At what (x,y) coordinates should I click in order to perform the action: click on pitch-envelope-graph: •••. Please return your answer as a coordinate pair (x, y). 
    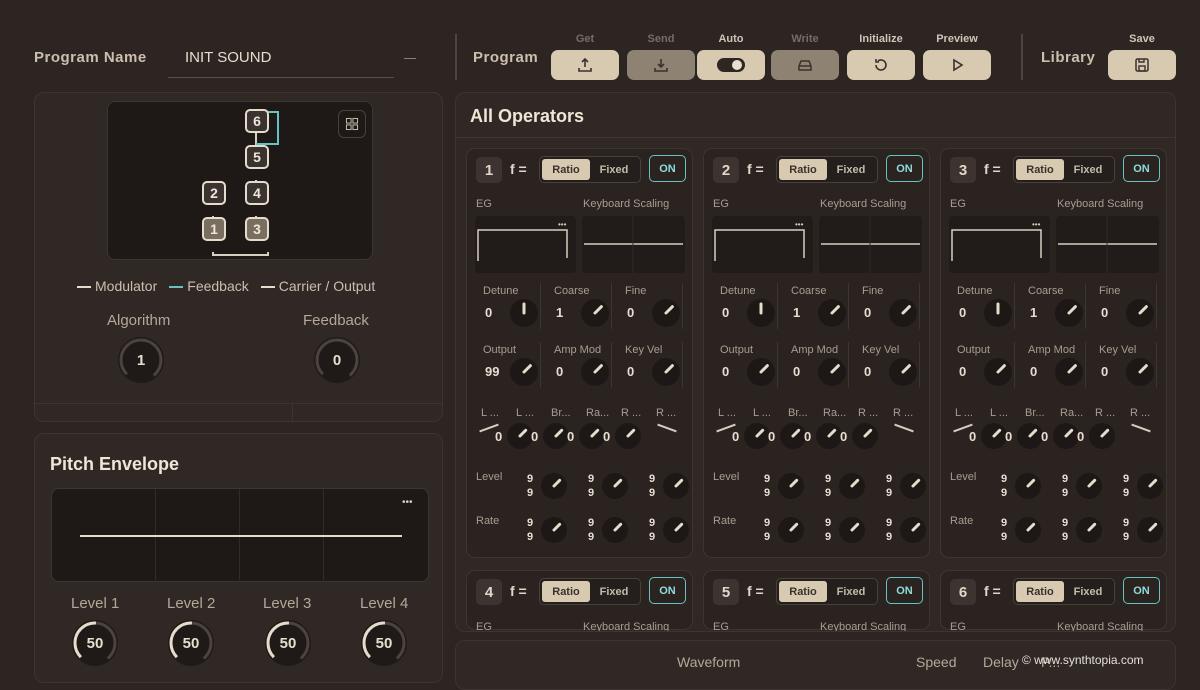
    Looking at the image, I should click on (240, 535).